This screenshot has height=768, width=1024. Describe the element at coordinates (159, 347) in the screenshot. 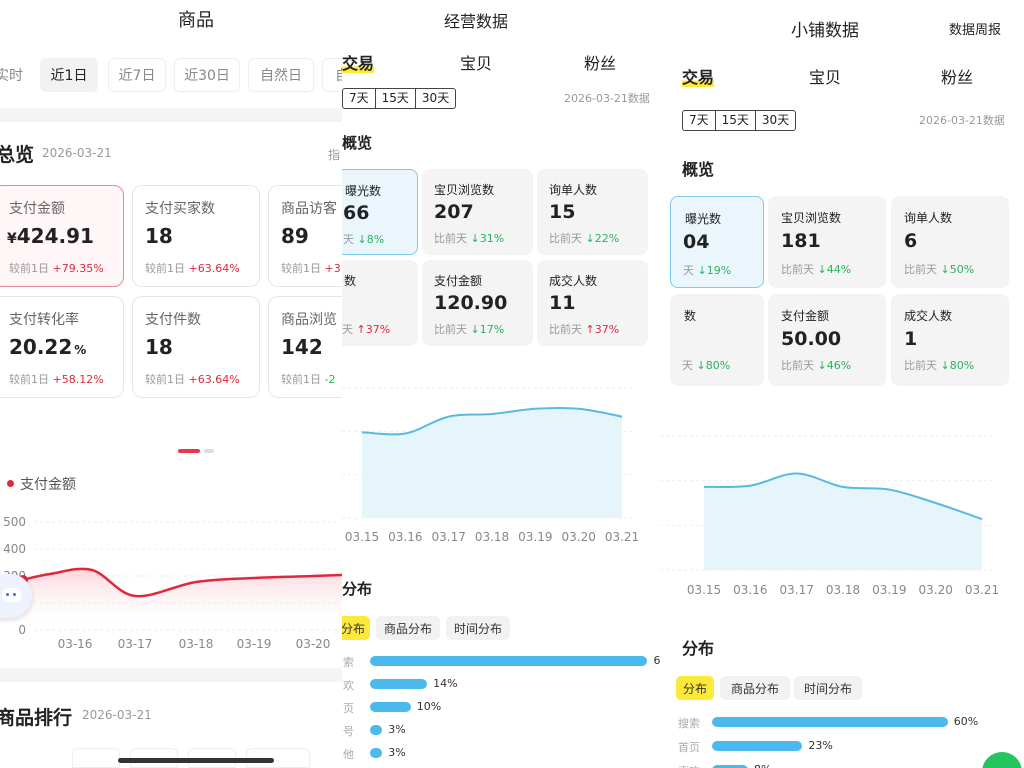

I see `metric-value: 18` at that location.